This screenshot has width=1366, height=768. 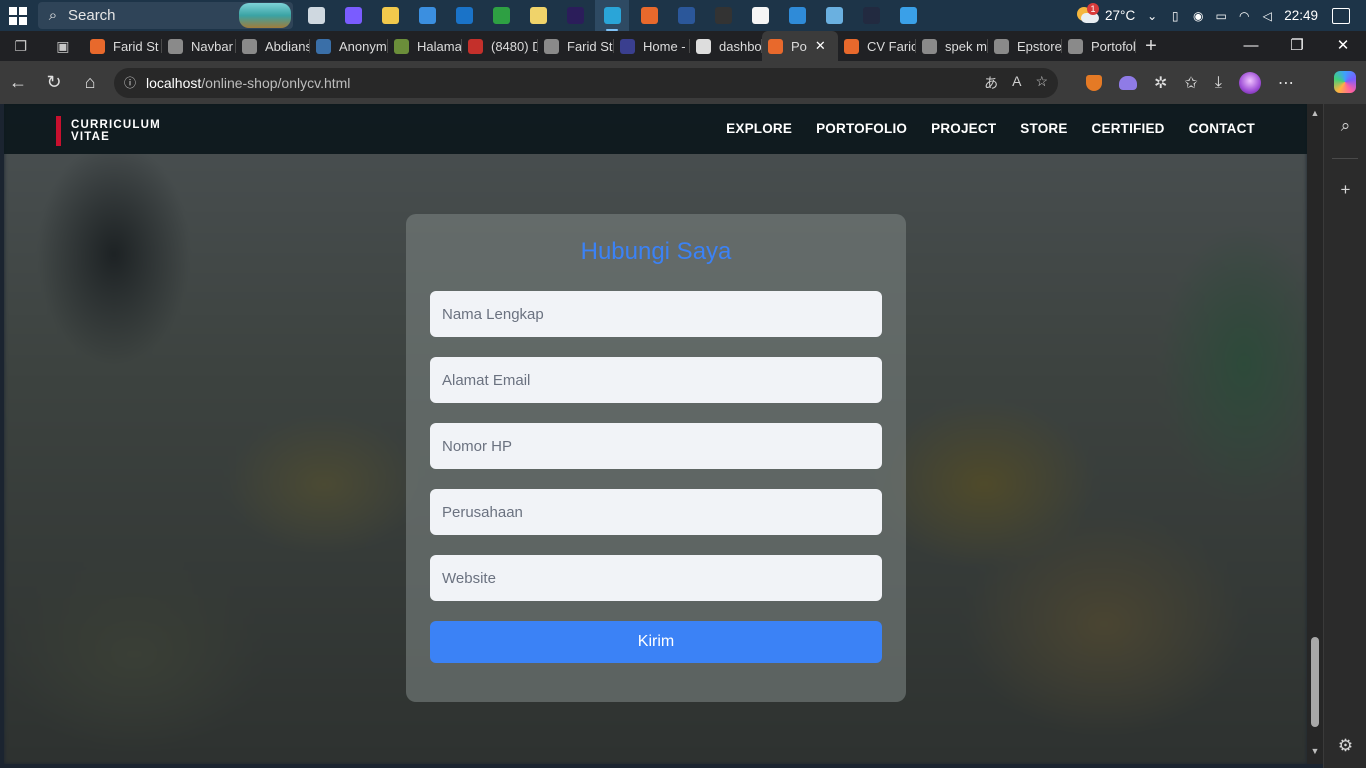 I want to click on xampp-icon, so click(x=649, y=15).